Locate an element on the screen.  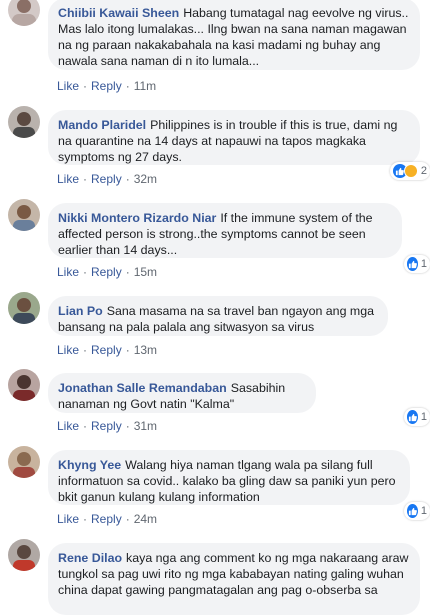
reaction-badge: 2 is located at coordinates (410, 171).